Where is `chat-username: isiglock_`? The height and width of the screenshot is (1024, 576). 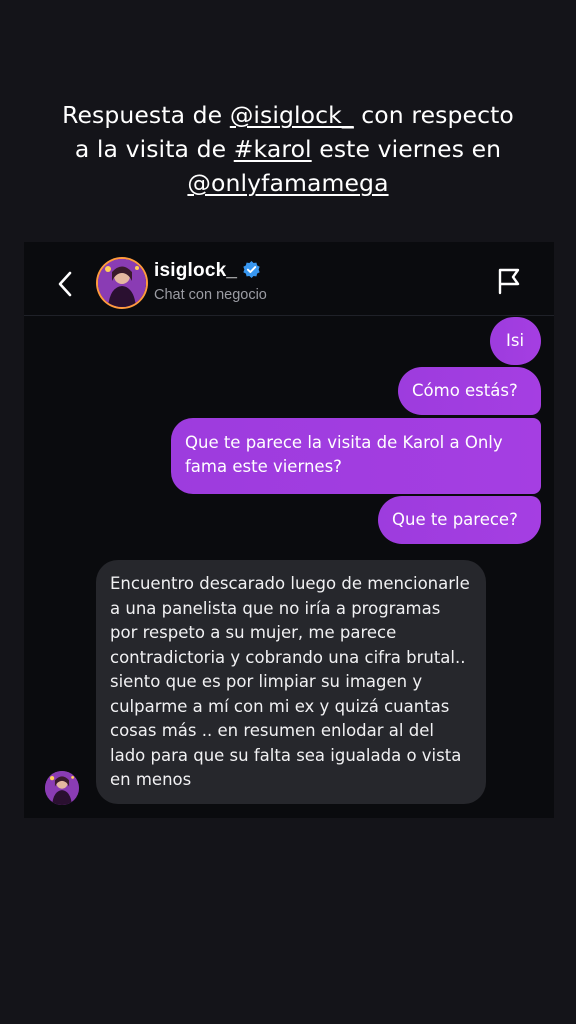 chat-username: isiglock_ is located at coordinates (207, 271).